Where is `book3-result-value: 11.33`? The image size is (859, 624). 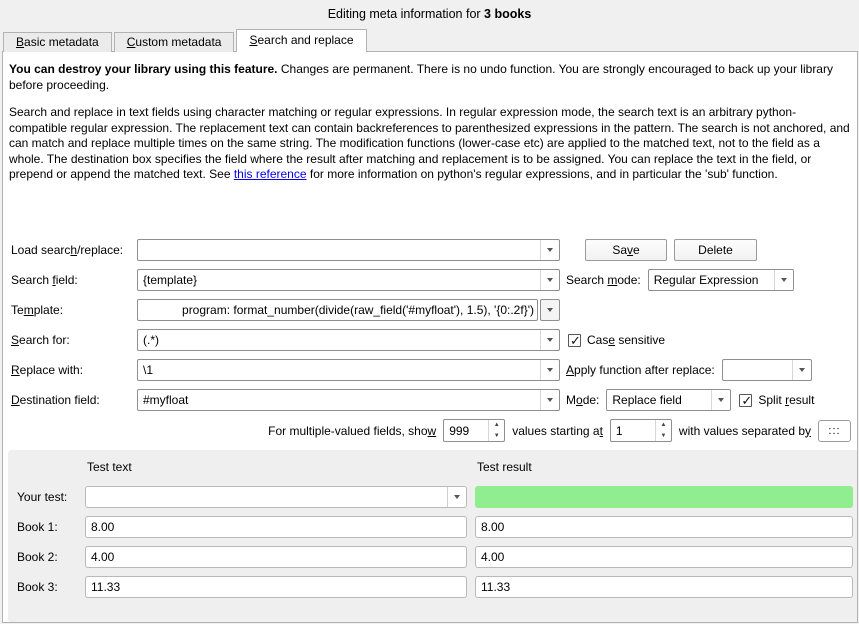 book3-result-value: 11.33 is located at coordinates (496, 587).